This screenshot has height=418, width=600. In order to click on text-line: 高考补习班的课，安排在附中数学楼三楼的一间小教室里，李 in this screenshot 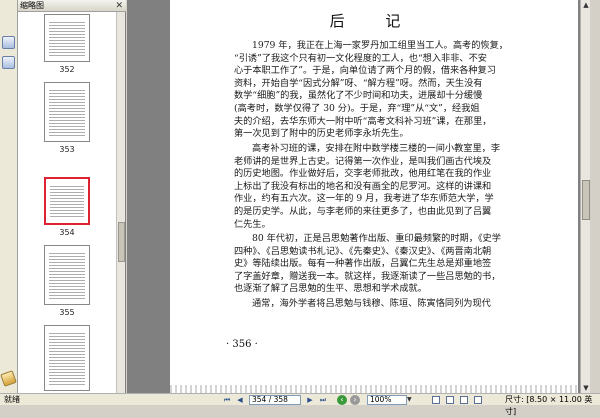, I will do `click(376, 148)`.